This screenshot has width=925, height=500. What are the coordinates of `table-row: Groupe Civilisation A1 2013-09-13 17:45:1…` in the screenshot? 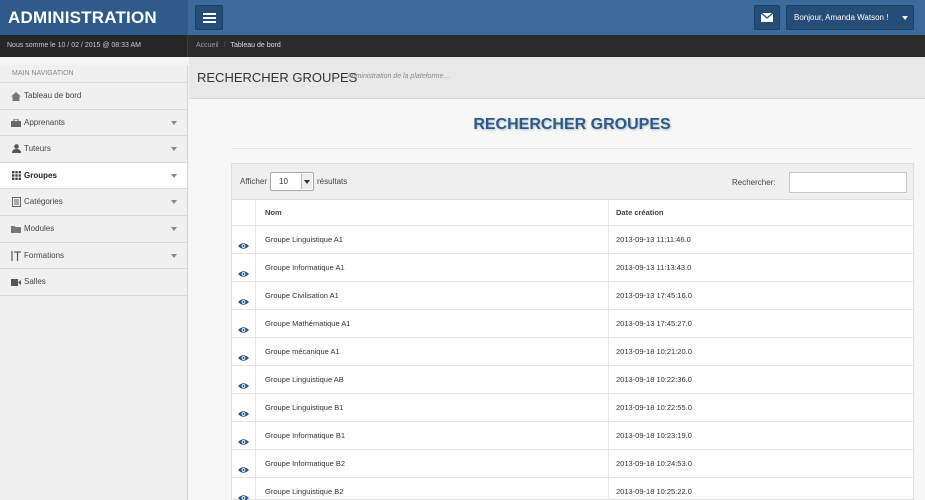 It's located at (572, 296).